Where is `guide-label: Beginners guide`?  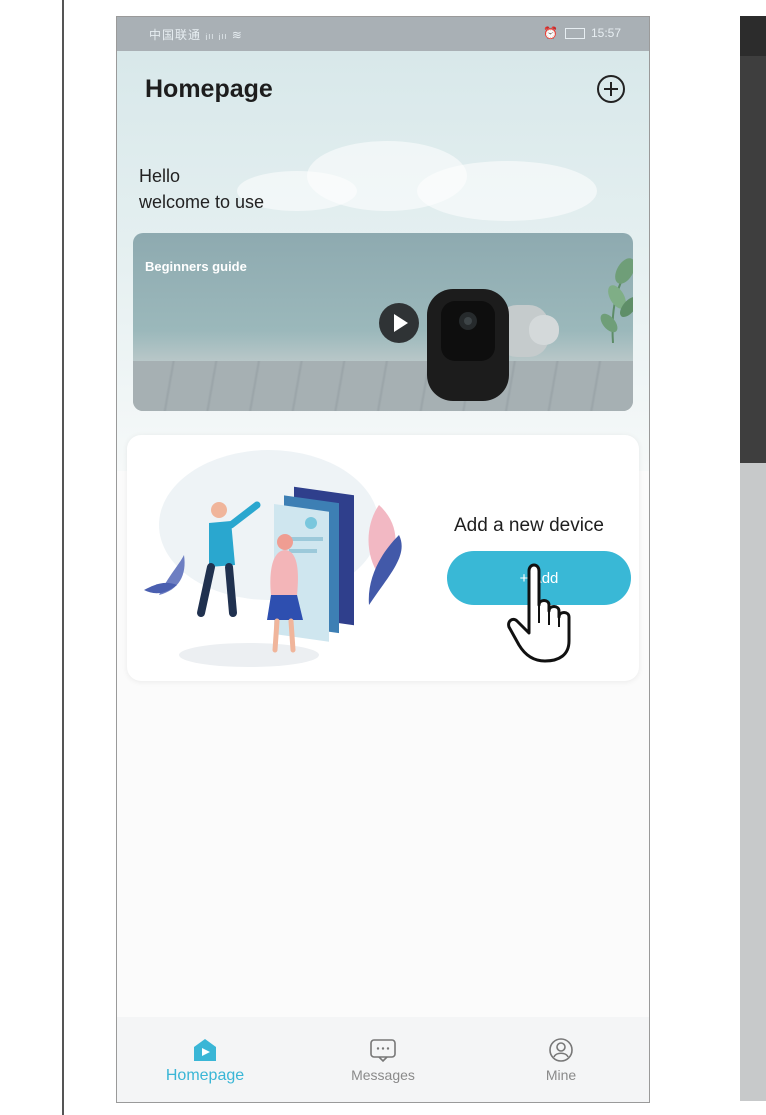 guide-label: Beginners guide is located at coordinates (196, 266).